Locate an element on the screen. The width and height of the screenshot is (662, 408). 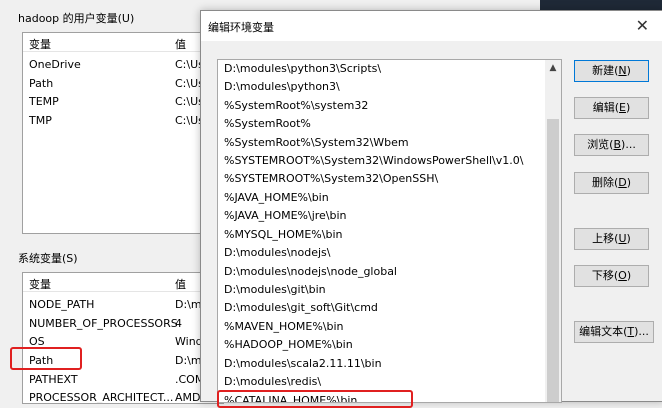
user-variable-row: TMP C:\Us is located at coordinates (123, 121).